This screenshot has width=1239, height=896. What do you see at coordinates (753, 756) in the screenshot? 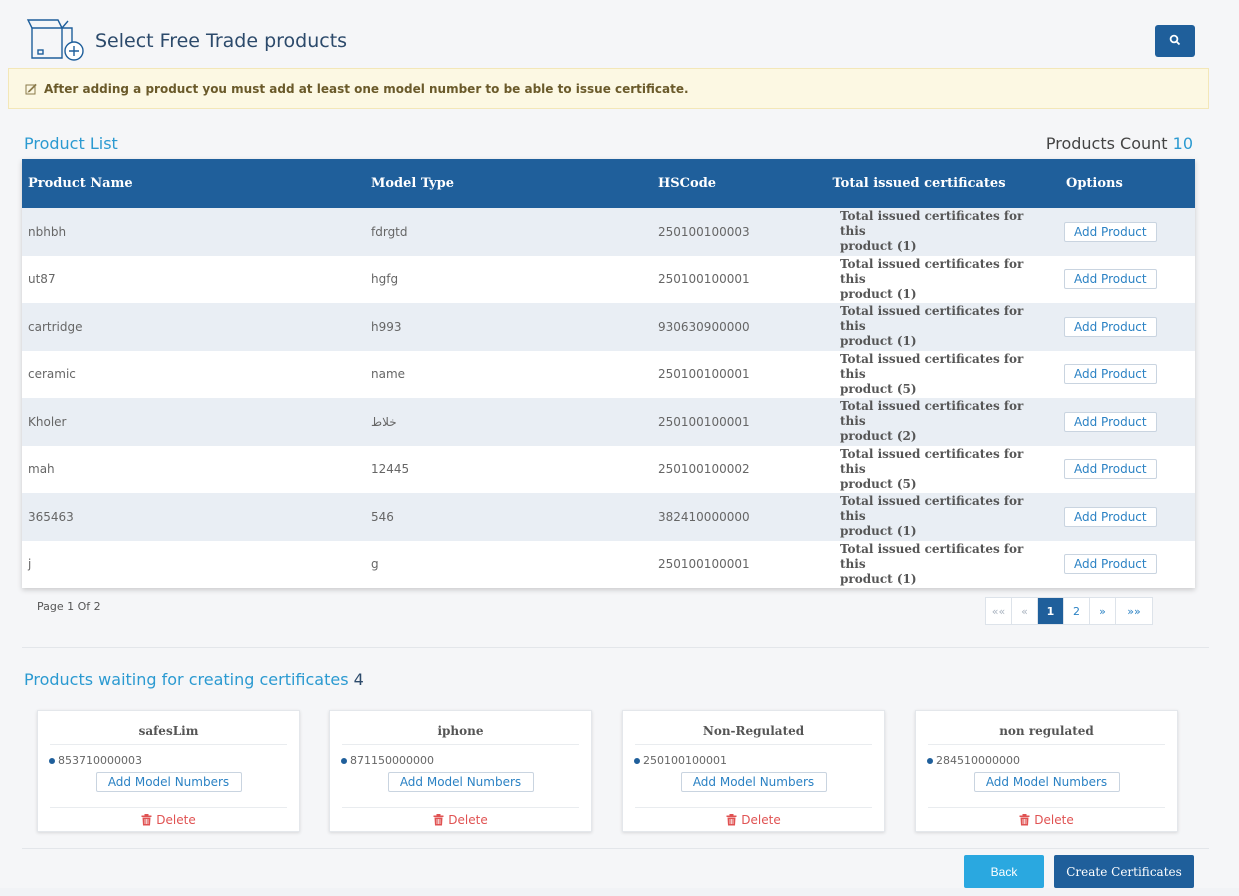
I see `card-hscode: 250100100001` at bounding box center [753, 756].